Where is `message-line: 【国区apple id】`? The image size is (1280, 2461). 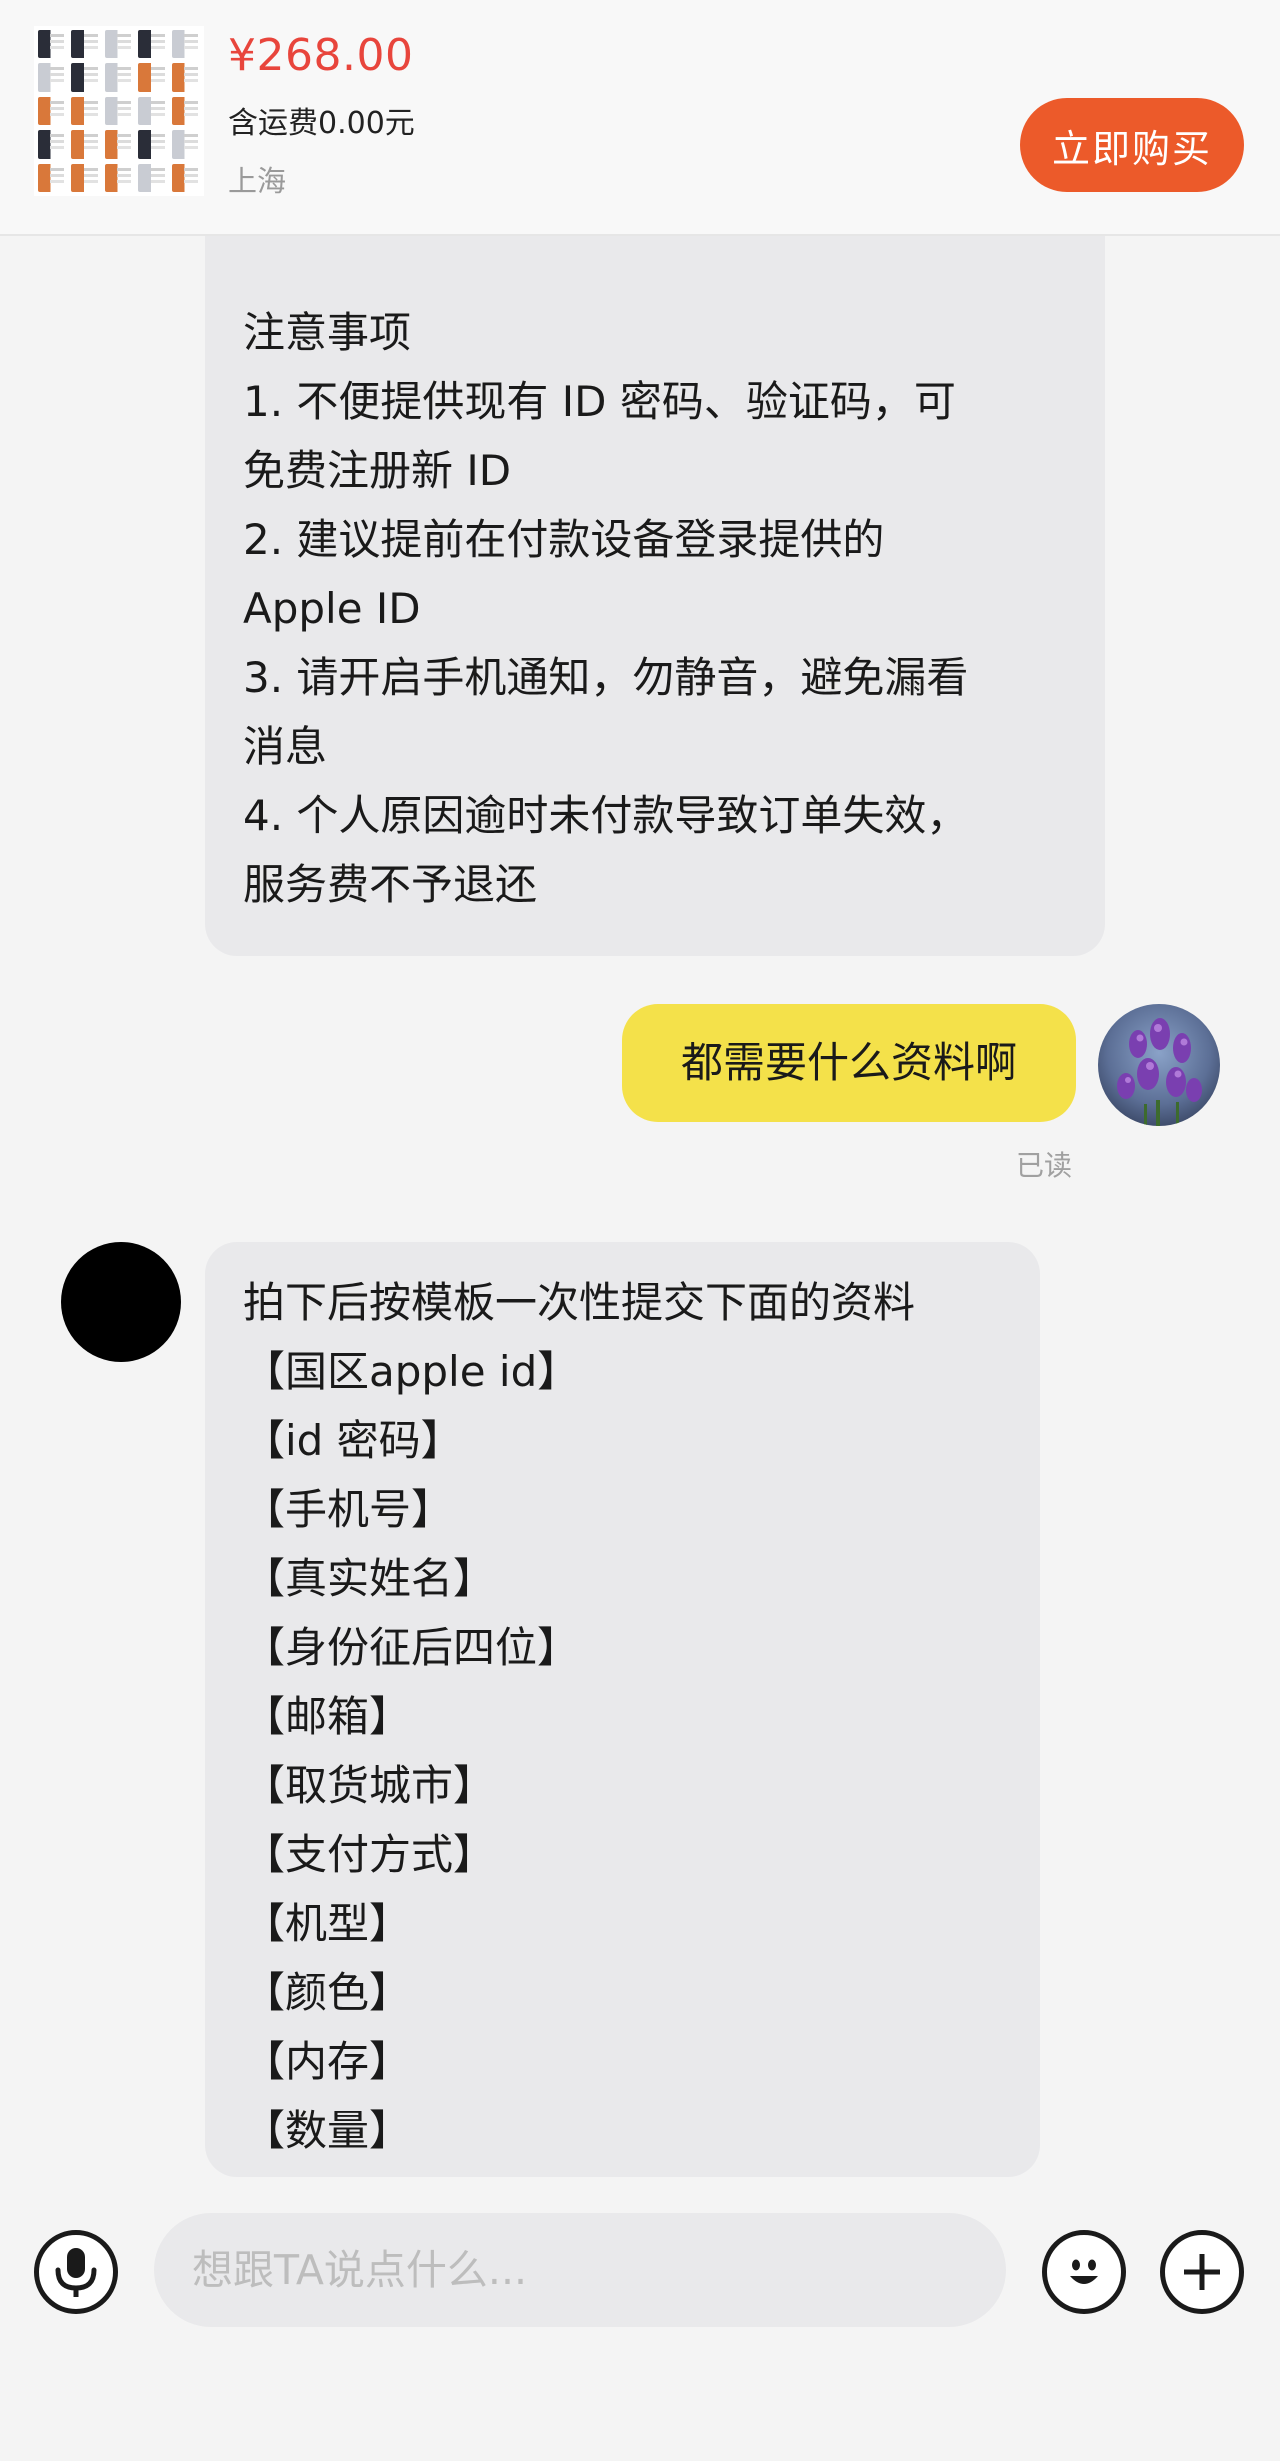 message-line: 【国区apple id】 is located at coordinates (411, 1371).